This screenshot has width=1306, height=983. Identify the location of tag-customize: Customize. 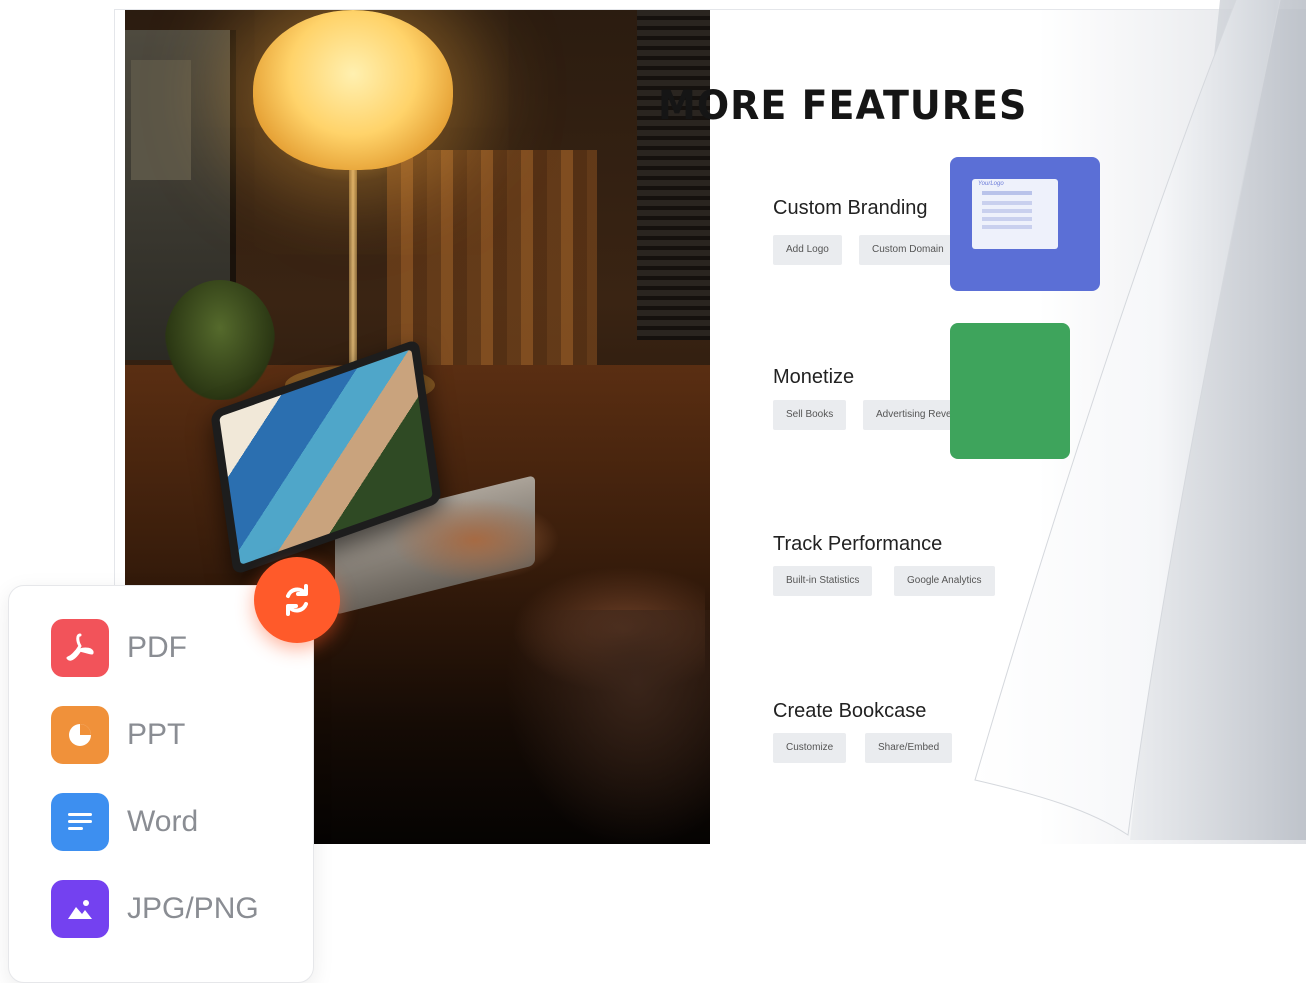
(810, 748).